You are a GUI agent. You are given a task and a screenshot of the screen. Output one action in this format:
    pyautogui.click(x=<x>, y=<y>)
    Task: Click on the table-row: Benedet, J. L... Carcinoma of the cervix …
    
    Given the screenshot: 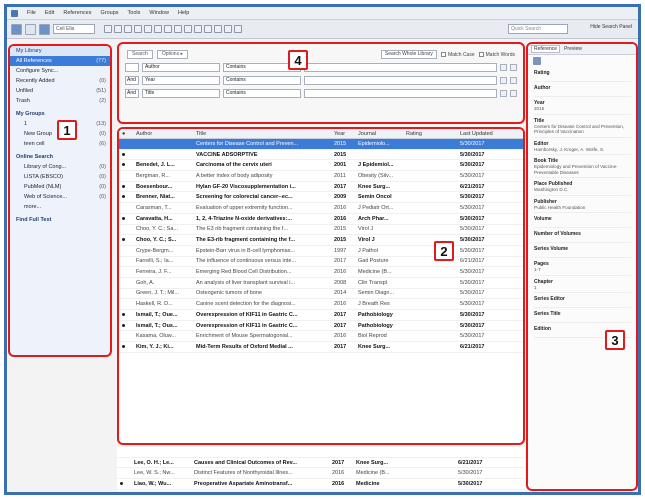 What is the action you would take?
    pyautogui.click(x=321, y=166)
    